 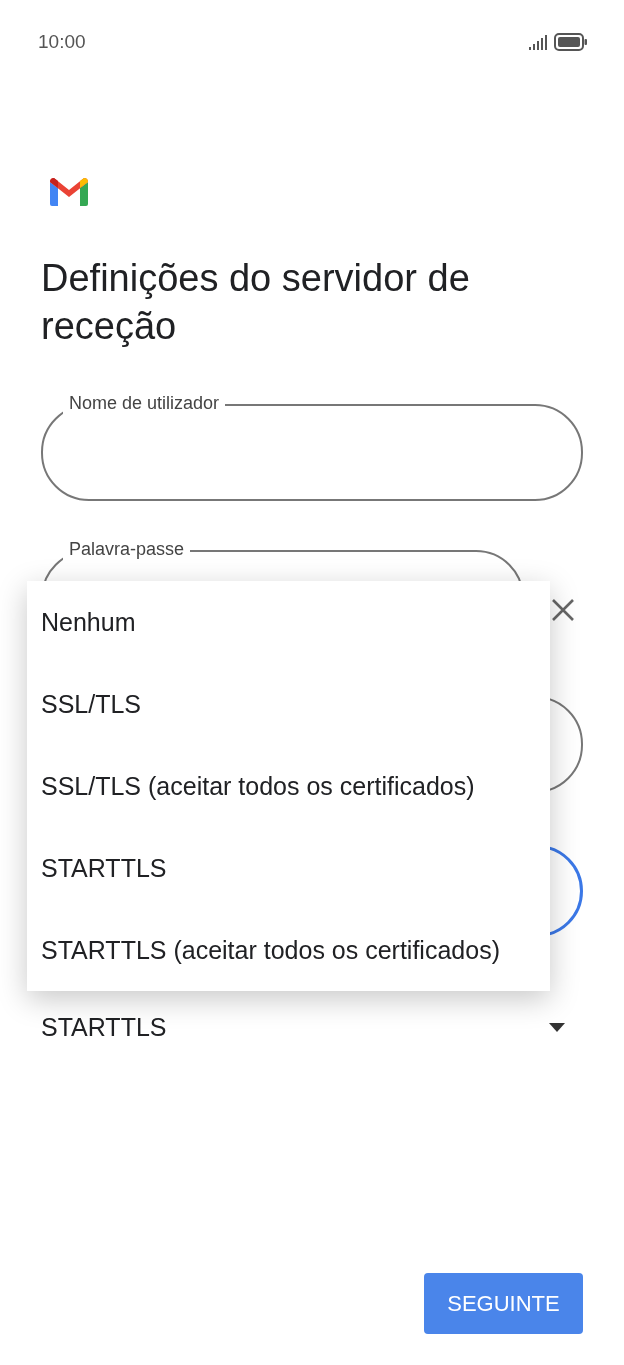 What do you see at coordinates (538, 42) in the screenshot?
I see `signal-icon` at bounding box center [538, 42].